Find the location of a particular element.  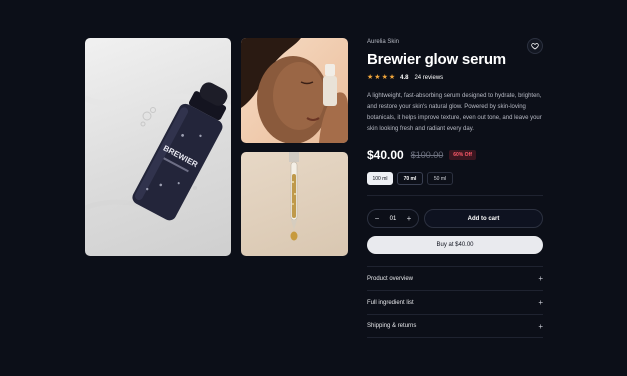

price-row: $40.00 $100.00 60% Off is located at coordinates (455, 155).